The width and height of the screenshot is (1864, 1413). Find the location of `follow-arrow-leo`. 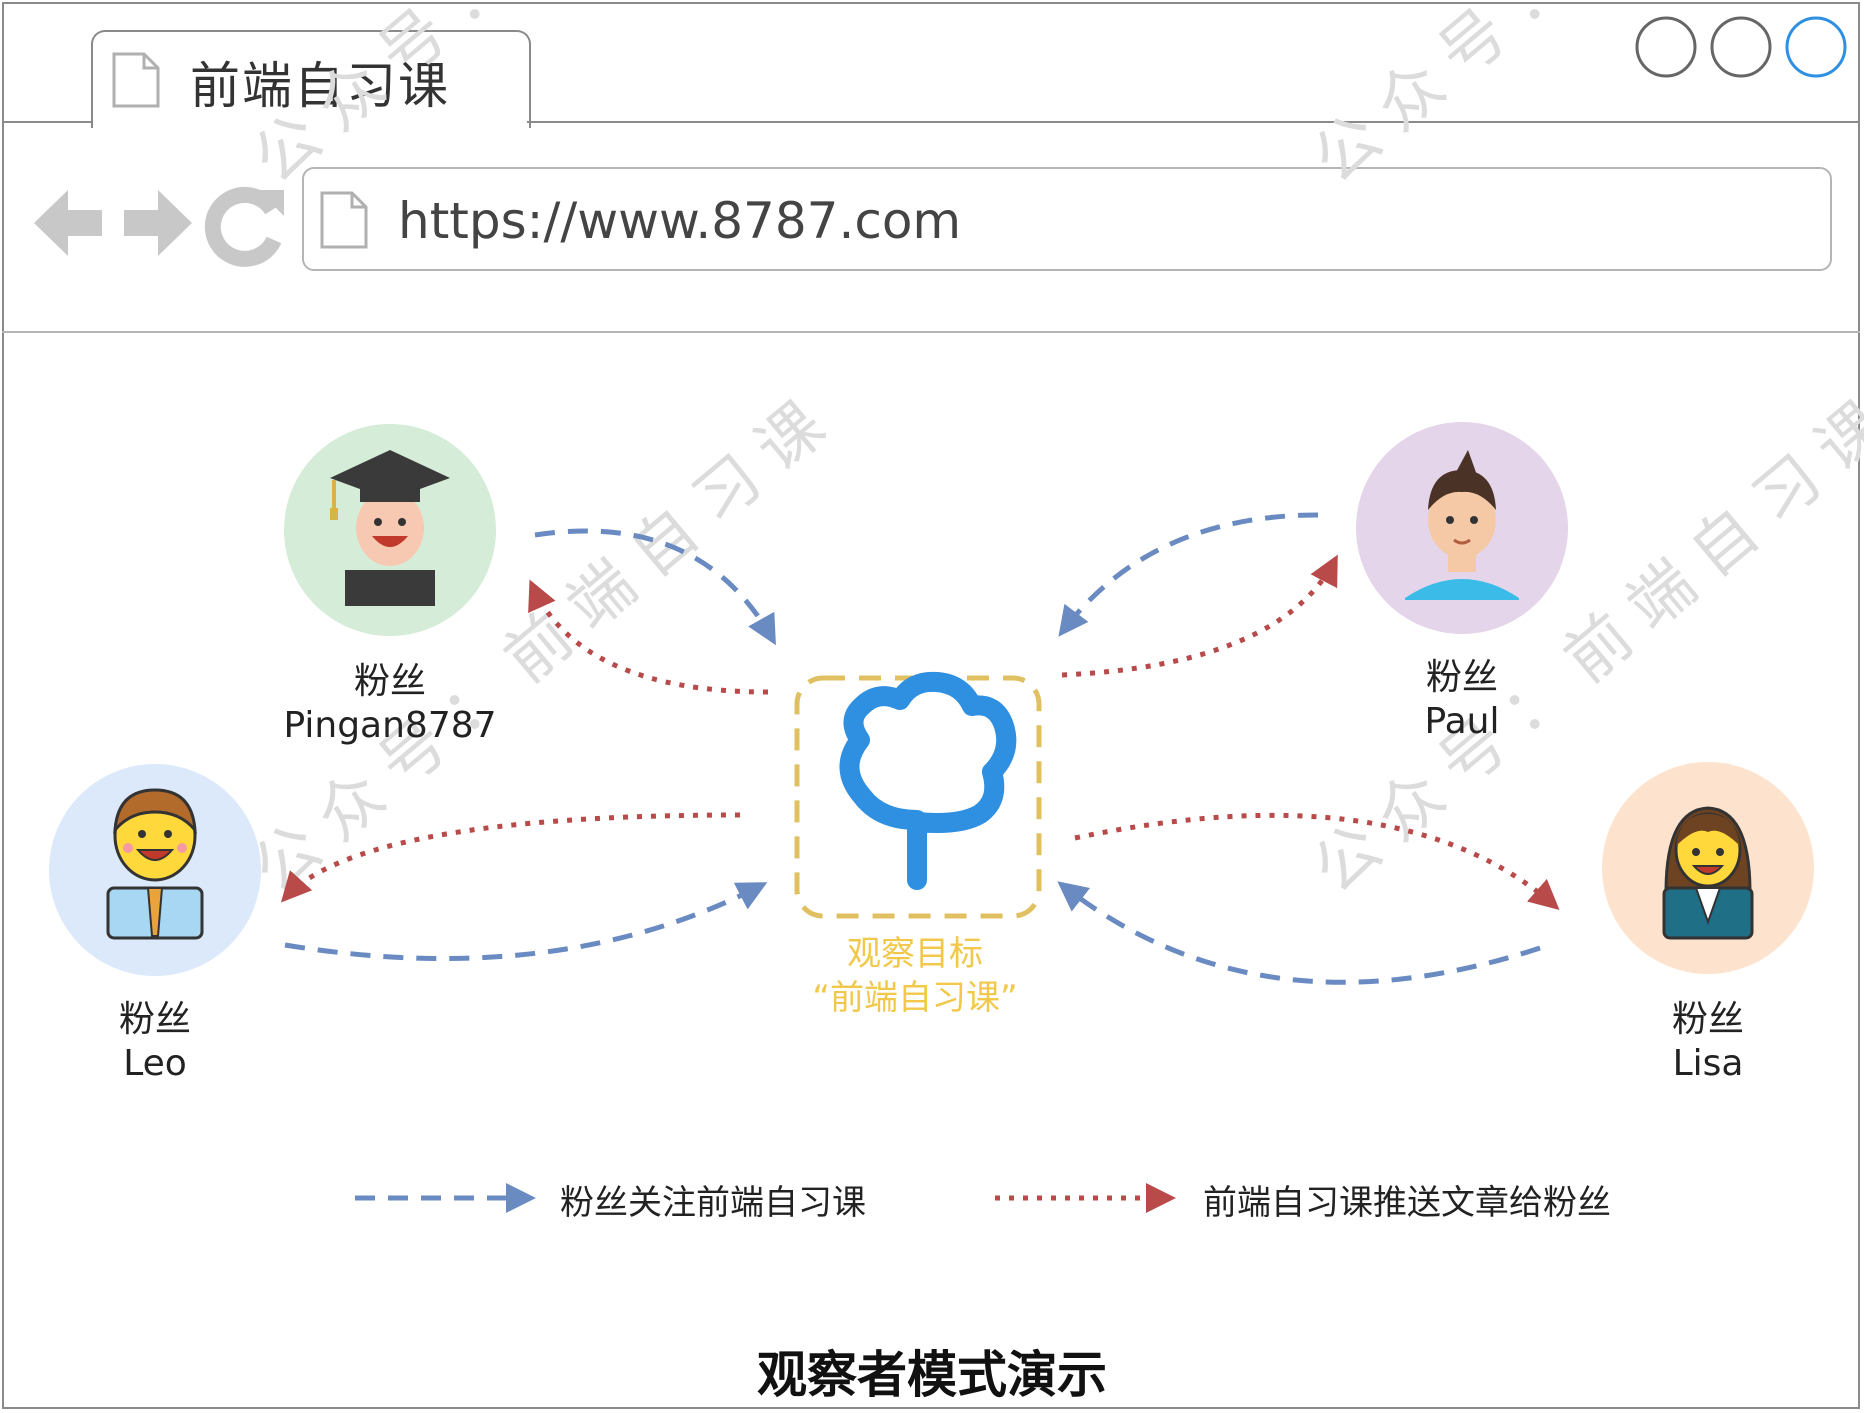

follow-arrow-leo is located at coordinates (526, 921).